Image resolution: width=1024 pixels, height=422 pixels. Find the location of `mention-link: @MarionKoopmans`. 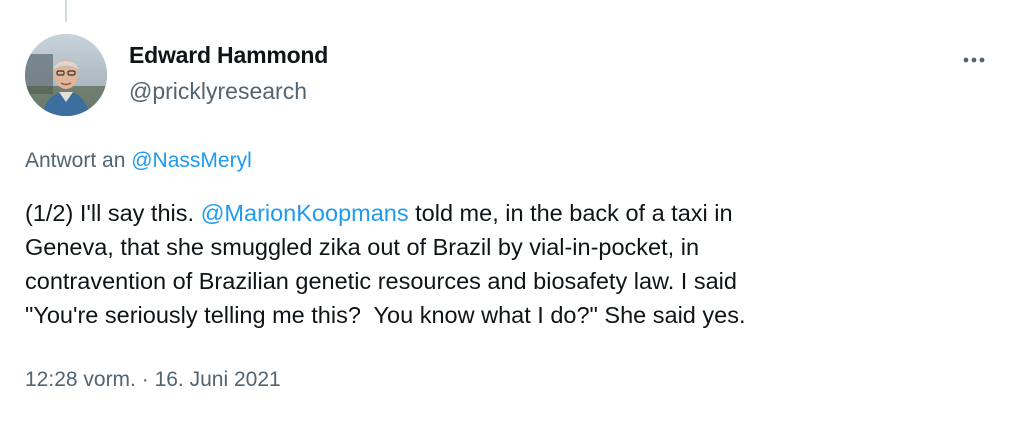

mention-link: @MarionKoopmans is located at coordinates (305, 213).